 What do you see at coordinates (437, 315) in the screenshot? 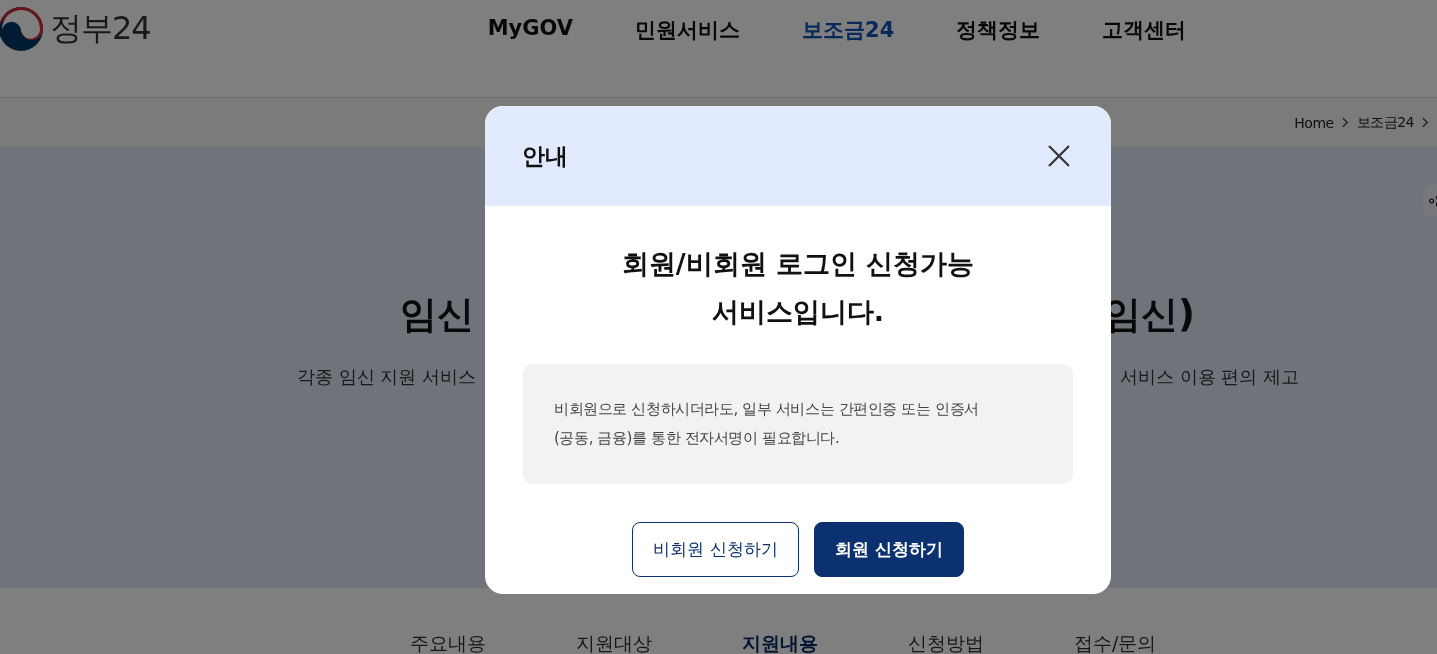
I see `page-title: 임신` at bounding box center [437, 315].